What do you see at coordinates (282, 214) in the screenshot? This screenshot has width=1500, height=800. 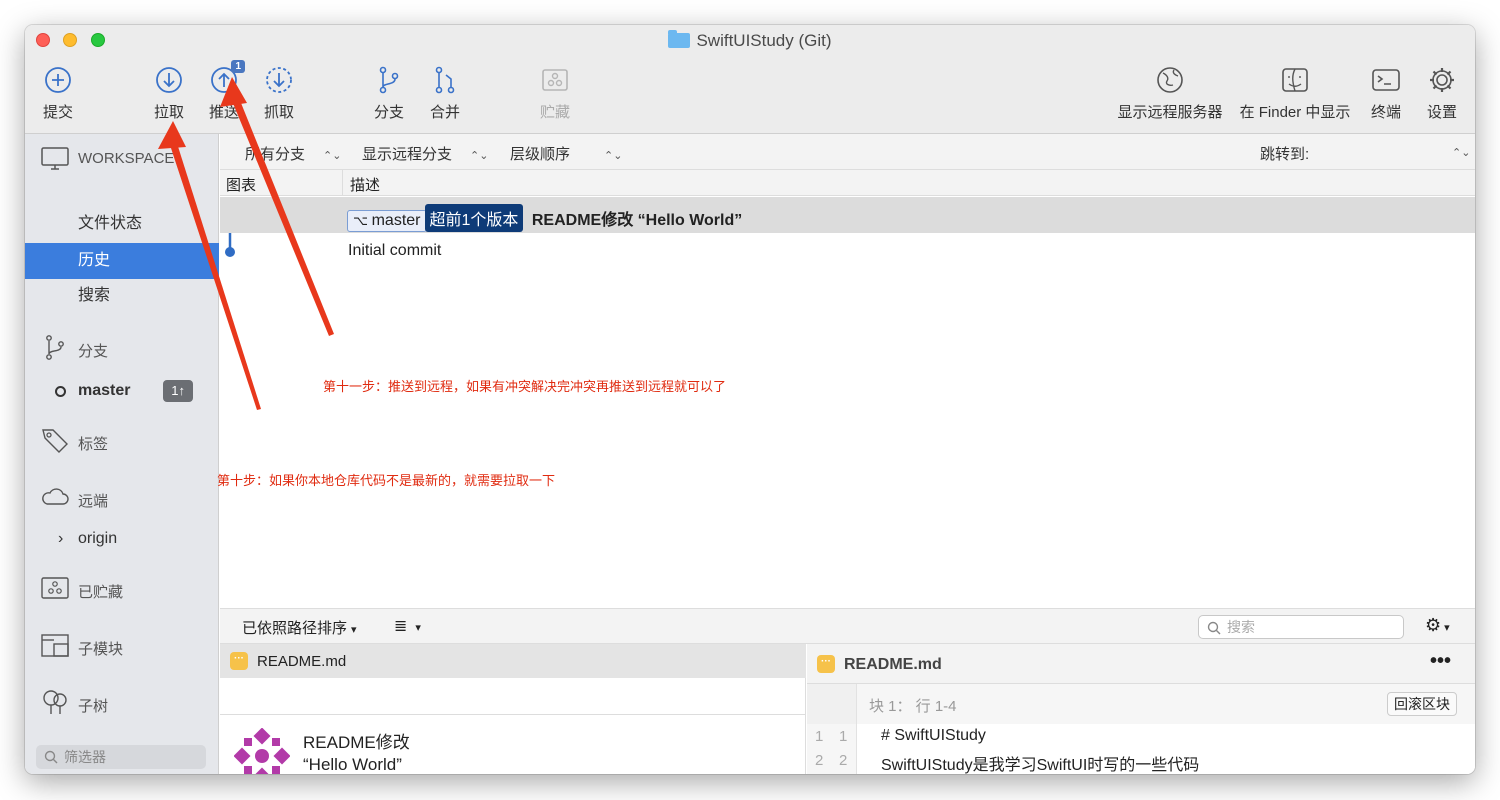 I see `arrow-to-push` at bounding box center [282, 214].